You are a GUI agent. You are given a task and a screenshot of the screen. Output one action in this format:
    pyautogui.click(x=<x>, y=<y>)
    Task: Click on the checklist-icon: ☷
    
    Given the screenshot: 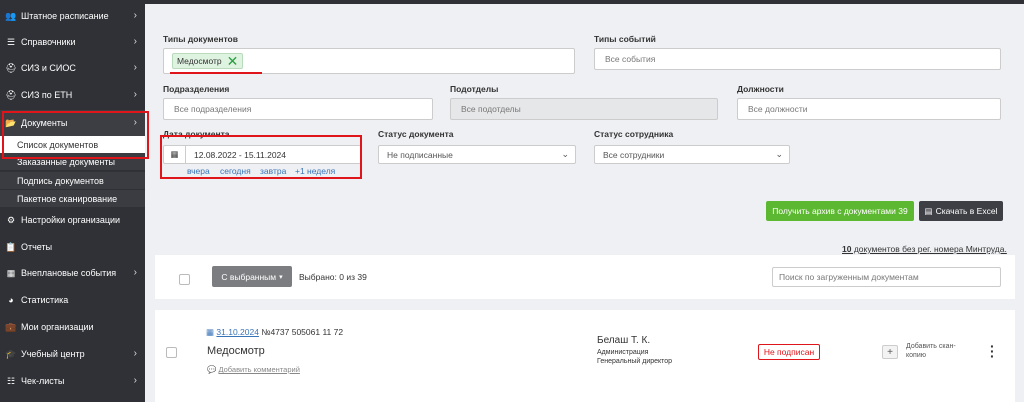 What is the action you would take?
    pyautogui.click(x=11, y=380)
    